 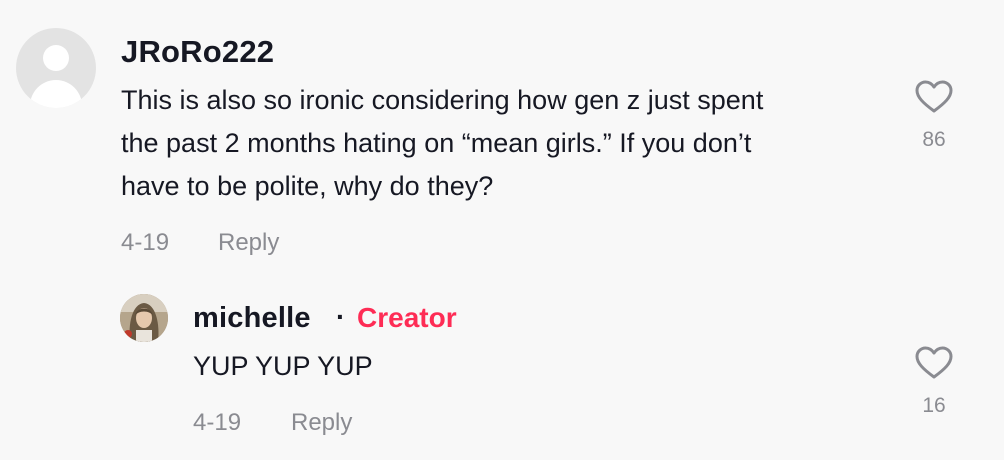 What do you see at coordinates (248, 243) in the screenshot?
I see `comment-reply-button: Reply` at bounding box center [248, 243].